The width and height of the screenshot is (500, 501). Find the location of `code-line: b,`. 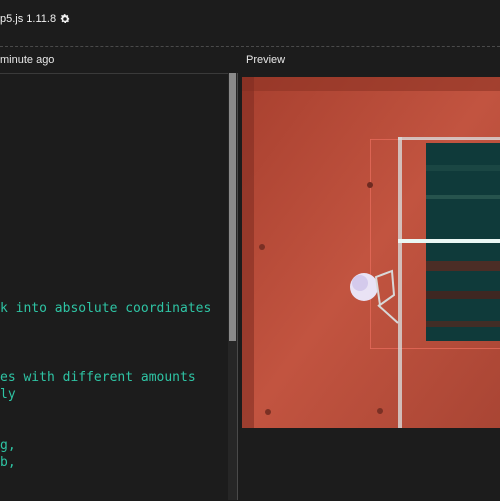

code-line: b, is located at coordinates (8, 462).